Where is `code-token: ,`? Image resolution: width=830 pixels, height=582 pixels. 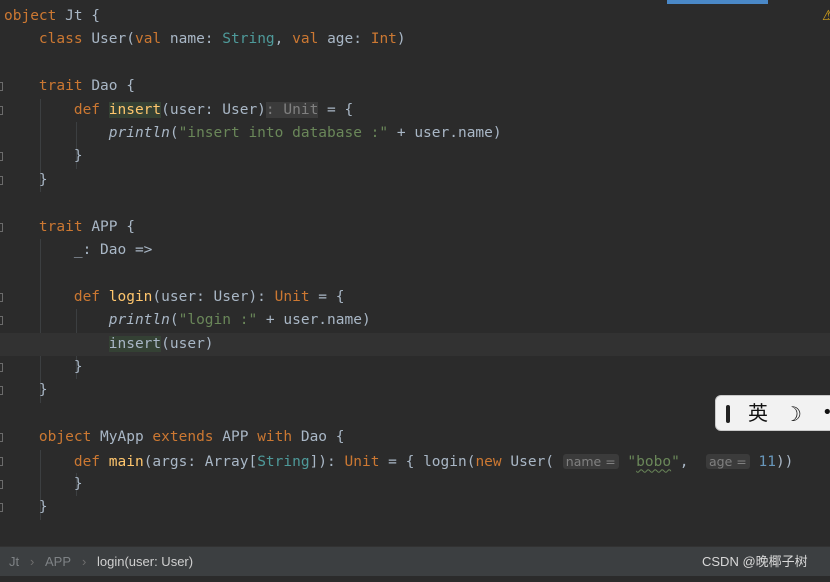
code-token: , is located at coordinates (692, 461).